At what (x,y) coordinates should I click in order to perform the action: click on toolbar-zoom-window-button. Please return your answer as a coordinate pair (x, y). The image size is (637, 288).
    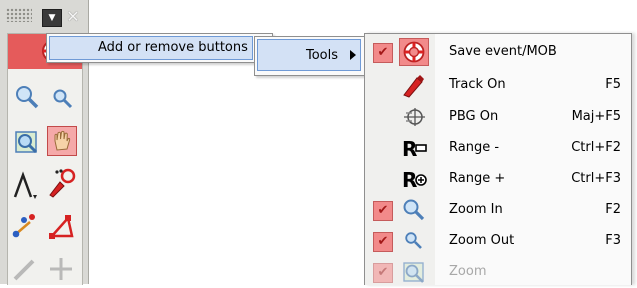
    Looking at the image, I should click on (26, 142).